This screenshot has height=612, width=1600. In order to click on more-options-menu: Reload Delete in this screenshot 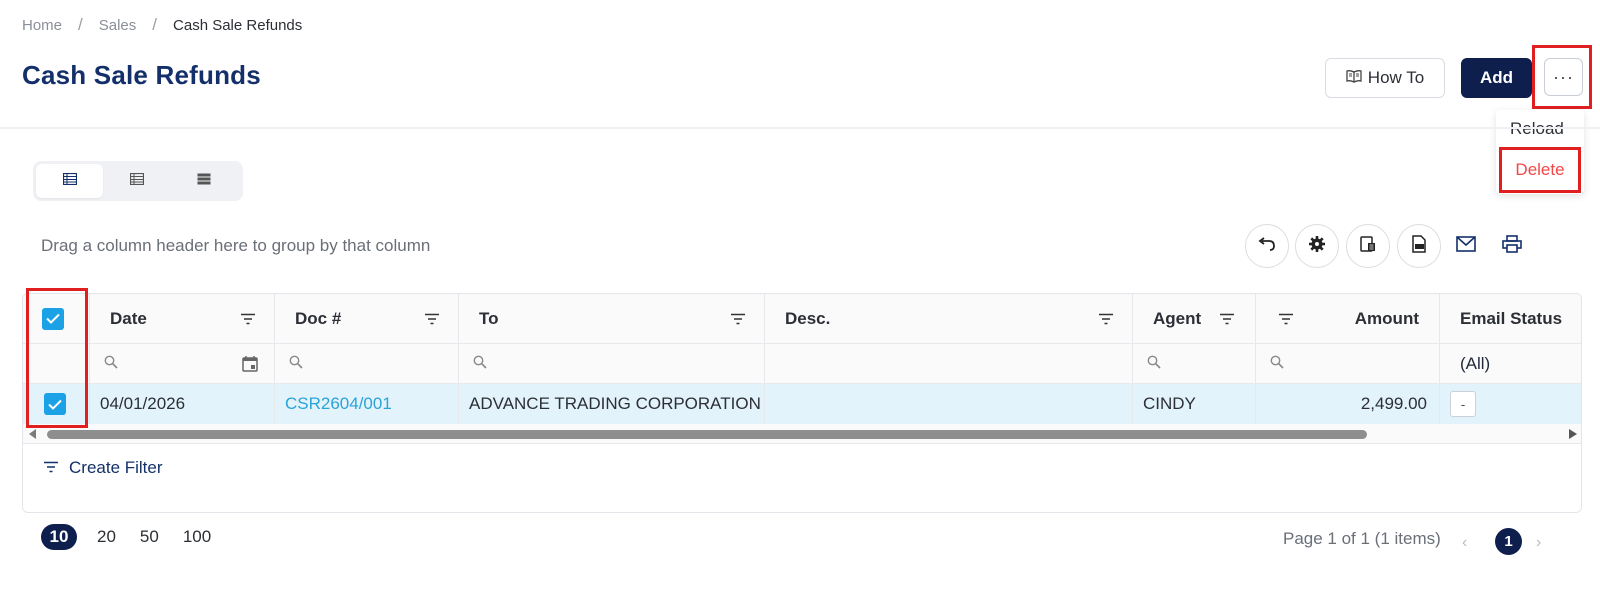, I will do `click(1540, 152)`.